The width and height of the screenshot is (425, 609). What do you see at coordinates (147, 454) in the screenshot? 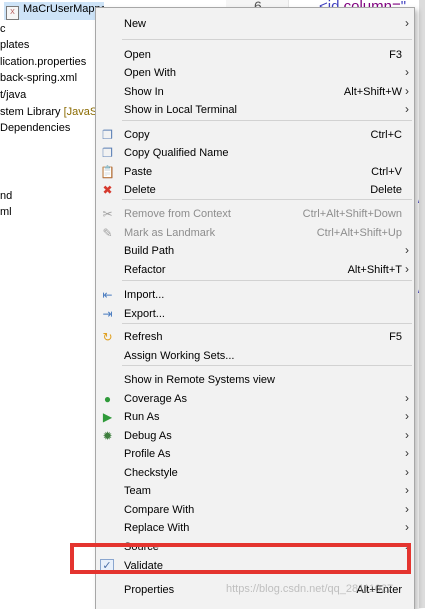
I see `menu-item-label: Profile As` at bounding box center [147, 454].